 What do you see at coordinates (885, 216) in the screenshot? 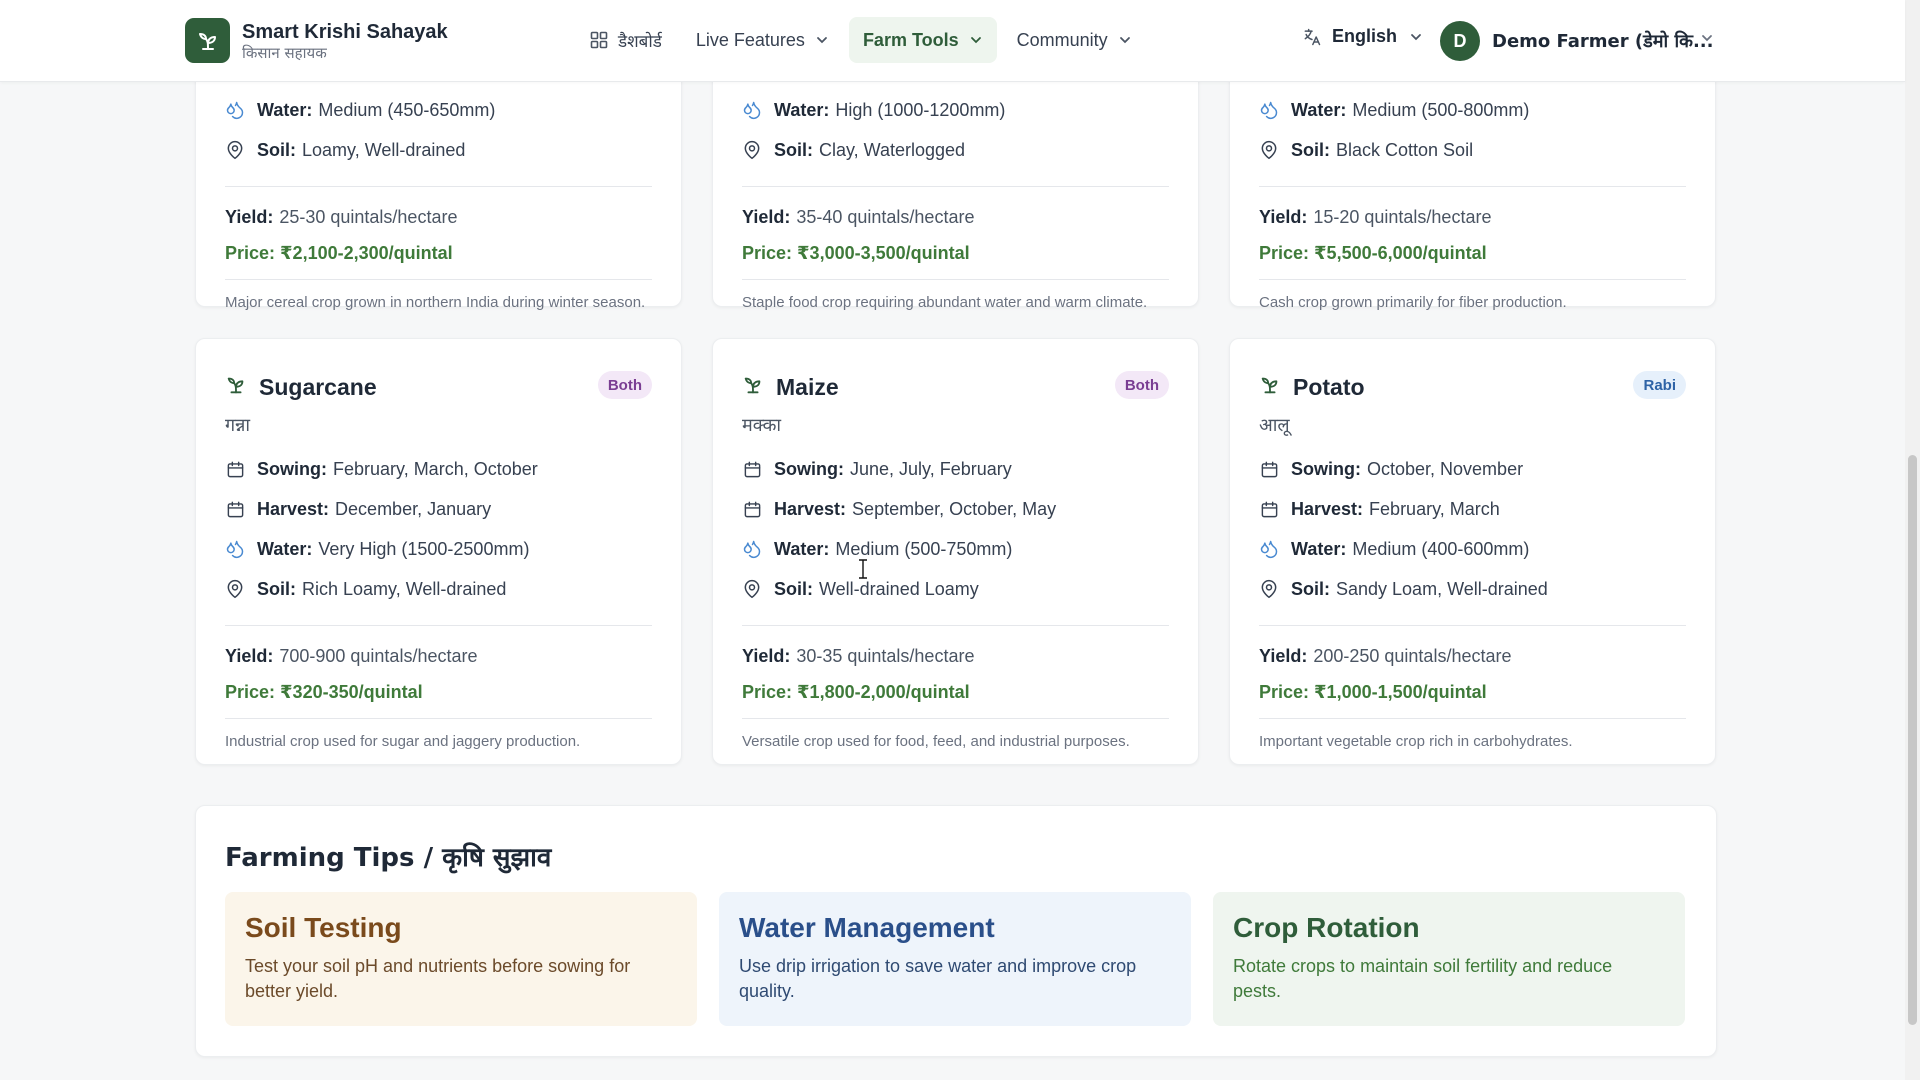
I see `yield-value: 35-40 quintals/hectare` at bounding box center [885, 216].